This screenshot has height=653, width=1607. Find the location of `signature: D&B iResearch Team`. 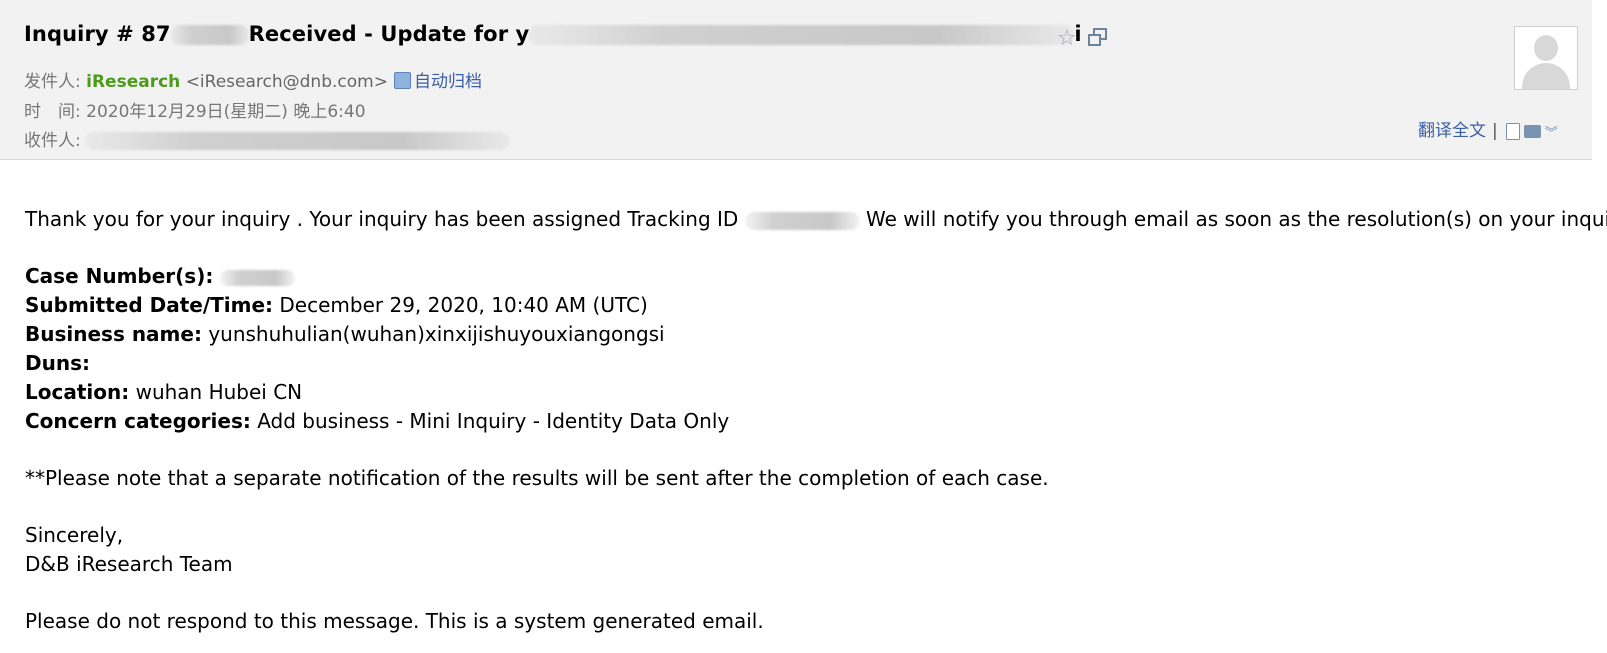

signature: D&B iResearch Team is located at coordinates (129, 564).